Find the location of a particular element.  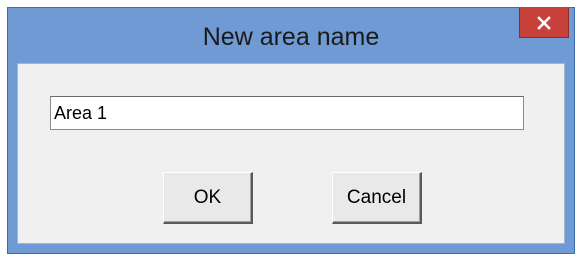

close-icon is located at coordinates (544, 22).